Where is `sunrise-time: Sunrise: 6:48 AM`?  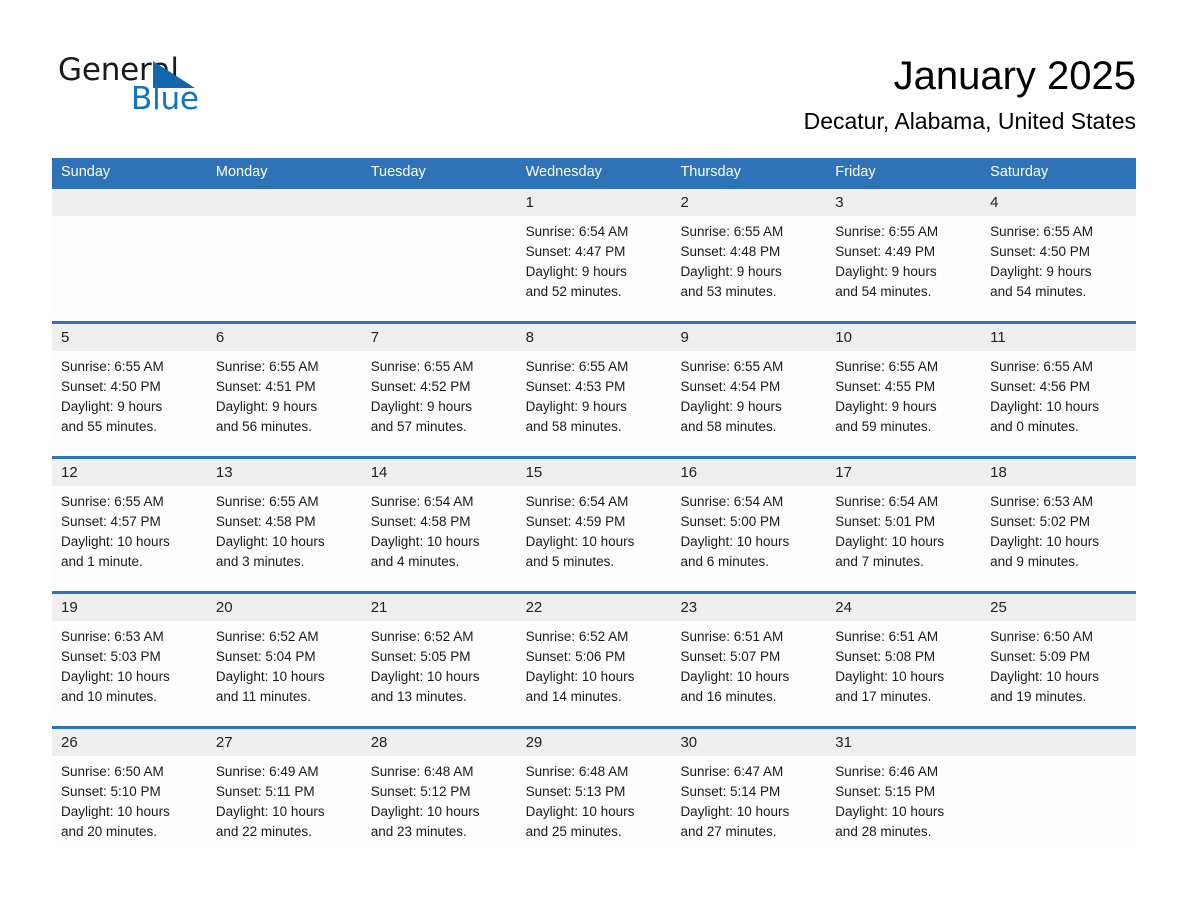 sunrise-time: Sunrise: 6:48 AM is located at coordinates (422, 771).